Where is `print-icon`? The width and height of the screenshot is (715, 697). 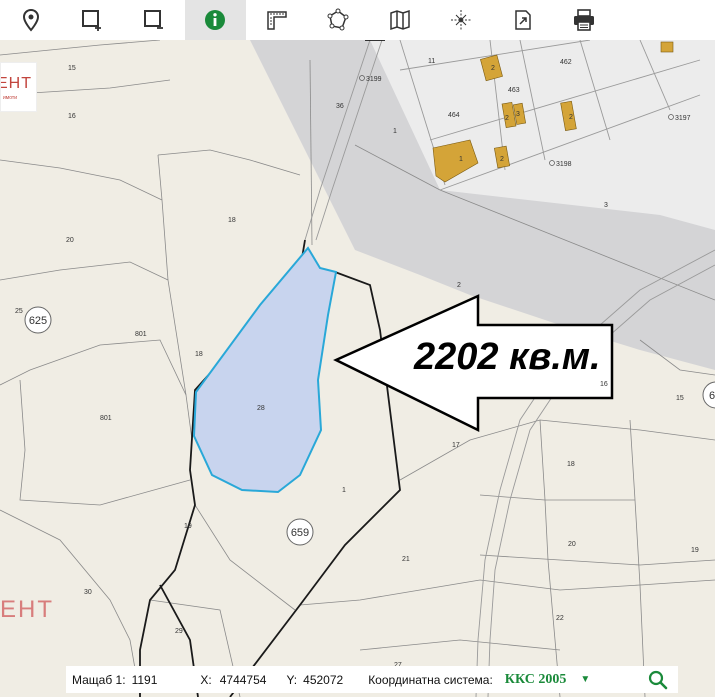 print-icon is located at coordinates (584, 20).